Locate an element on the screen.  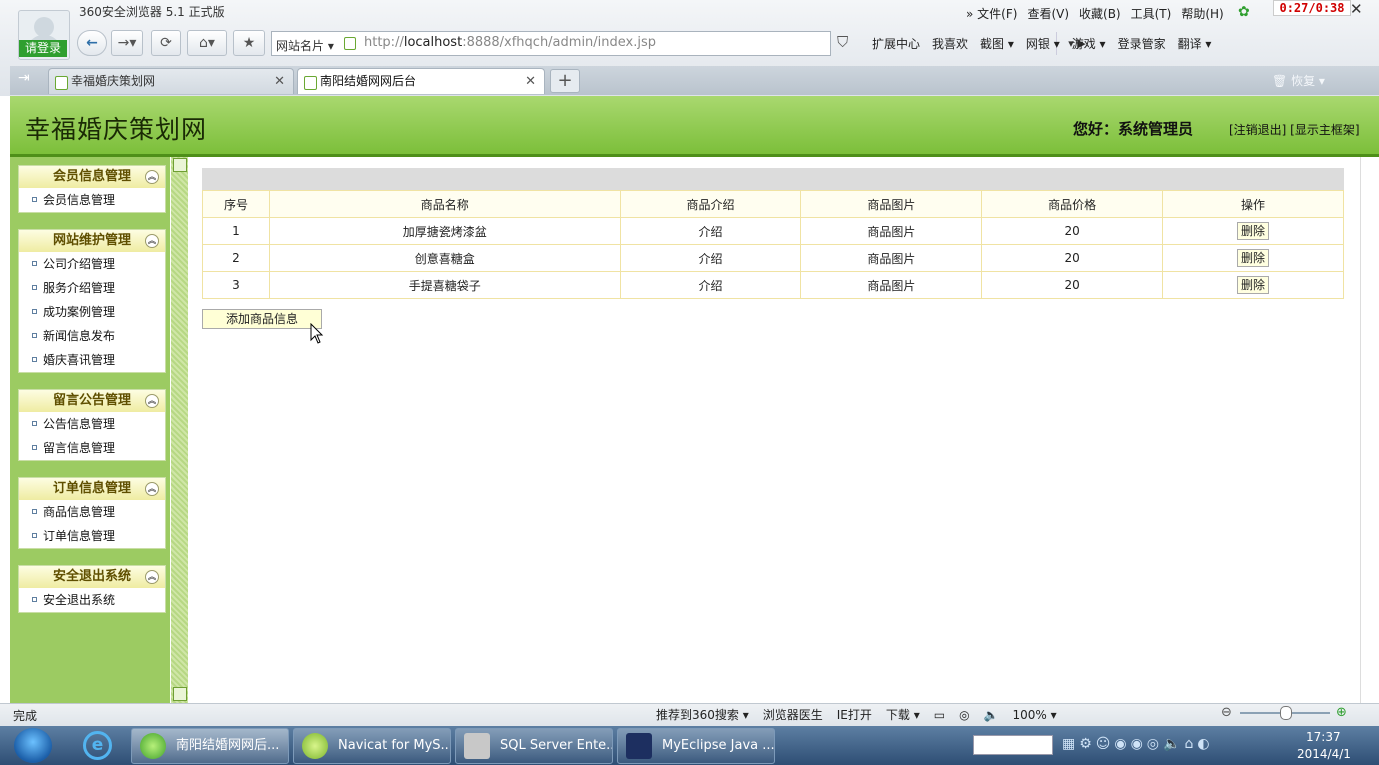
zoom-slider-knob is located at coordinates (1286, 713).